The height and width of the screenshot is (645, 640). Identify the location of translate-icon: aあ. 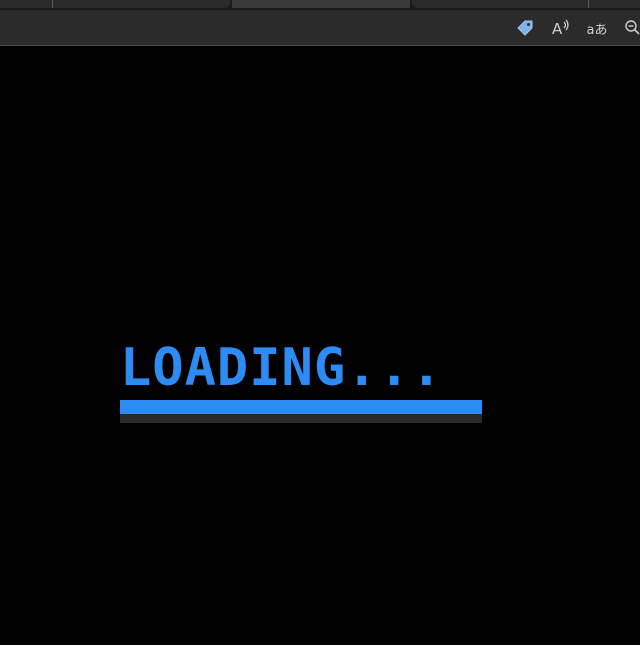
(597, 28).